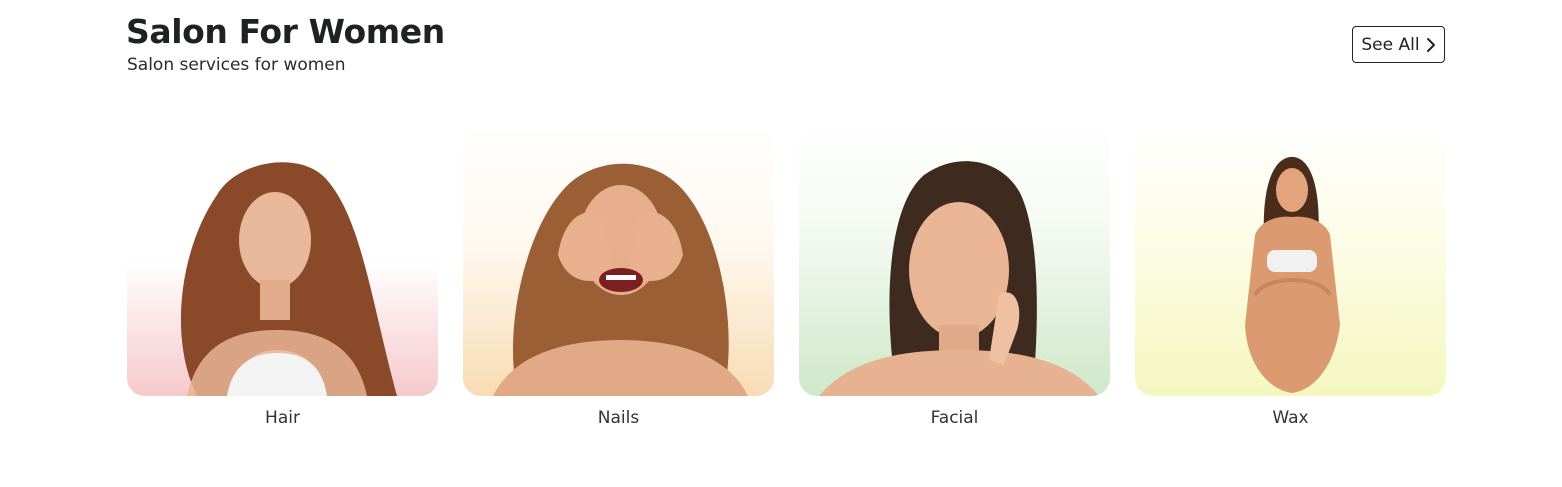 The height and width of the screenshot is (487, 1562). Describe the element at coordinates (282, 418) in the screenshot. I see `category-label: Hair` at that location.